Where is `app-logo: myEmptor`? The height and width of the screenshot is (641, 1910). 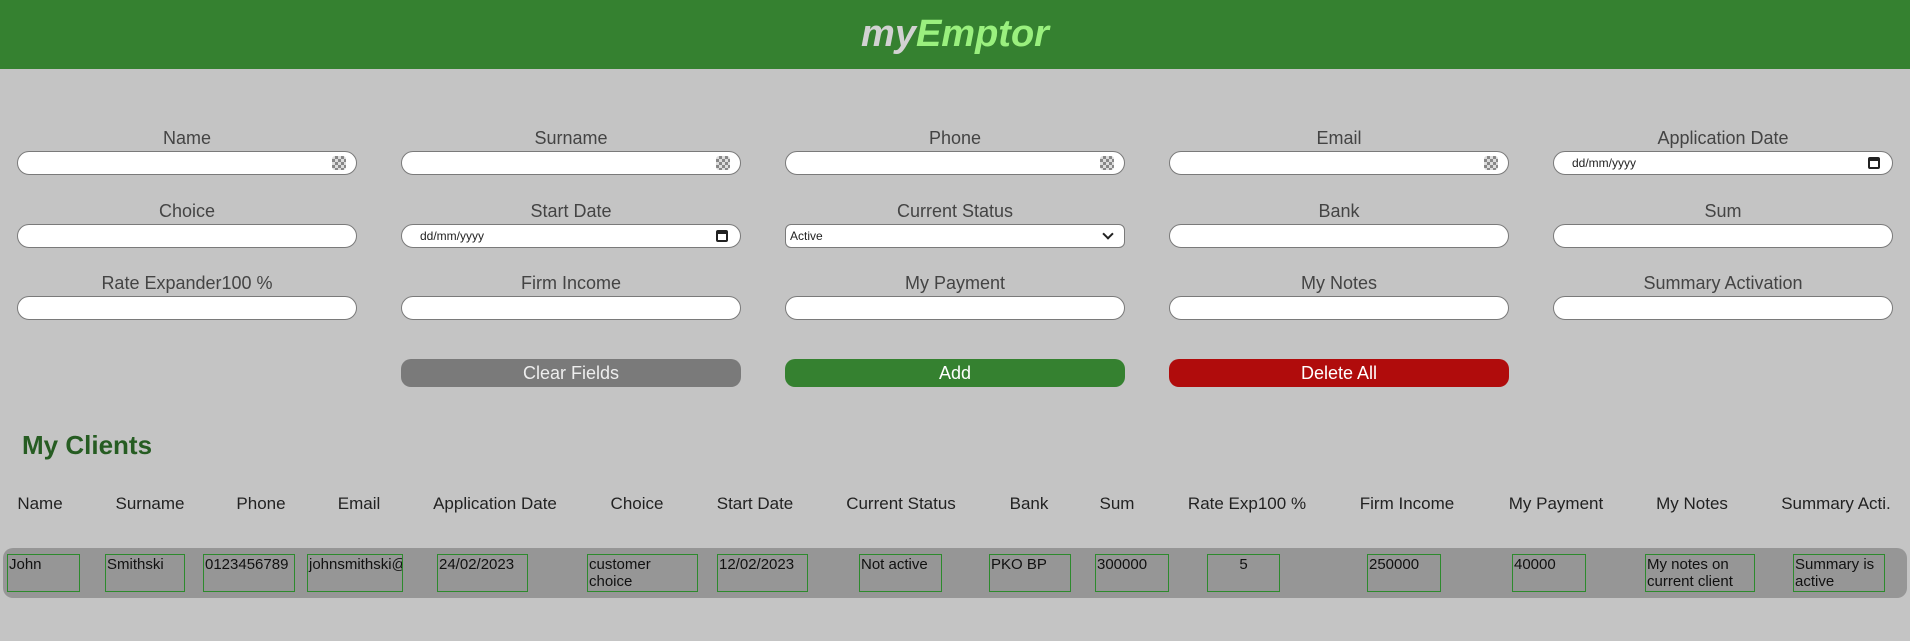
app-logo: myEmptor is located at coordinates (955, 34).